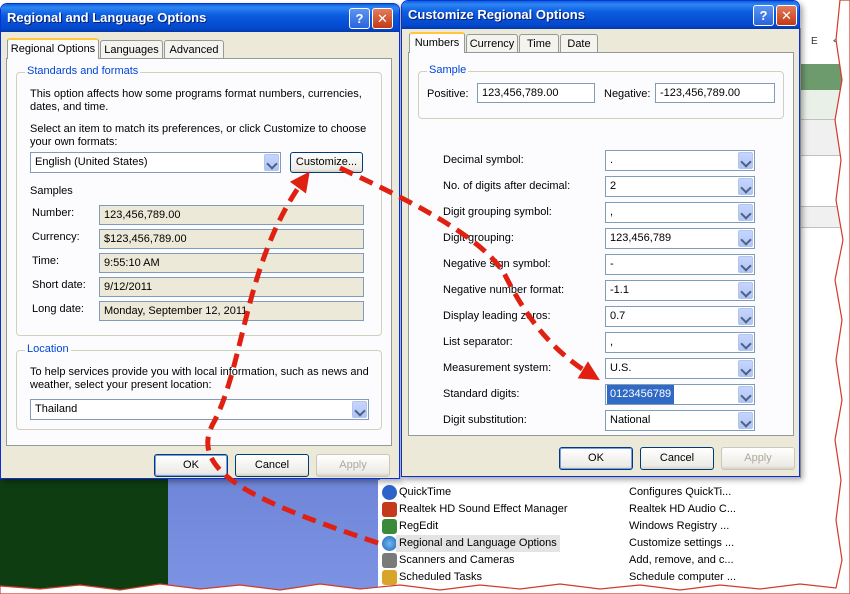 The width and height of the screenshot is (850, 594). Describe the element at coordinates (199, 409) in the screenshot. I see `location-select: Thailand` at that location.